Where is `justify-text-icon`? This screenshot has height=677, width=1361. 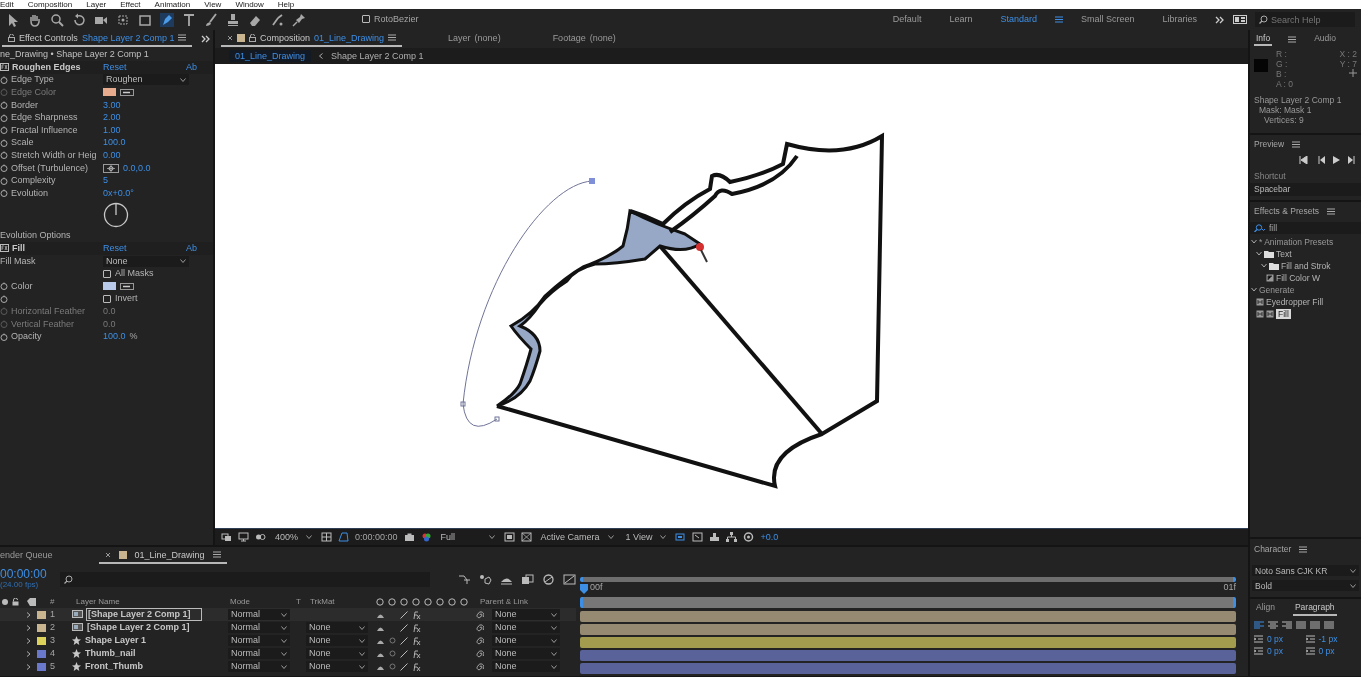 justify-text-icon is located at coordinates (1301, 625).